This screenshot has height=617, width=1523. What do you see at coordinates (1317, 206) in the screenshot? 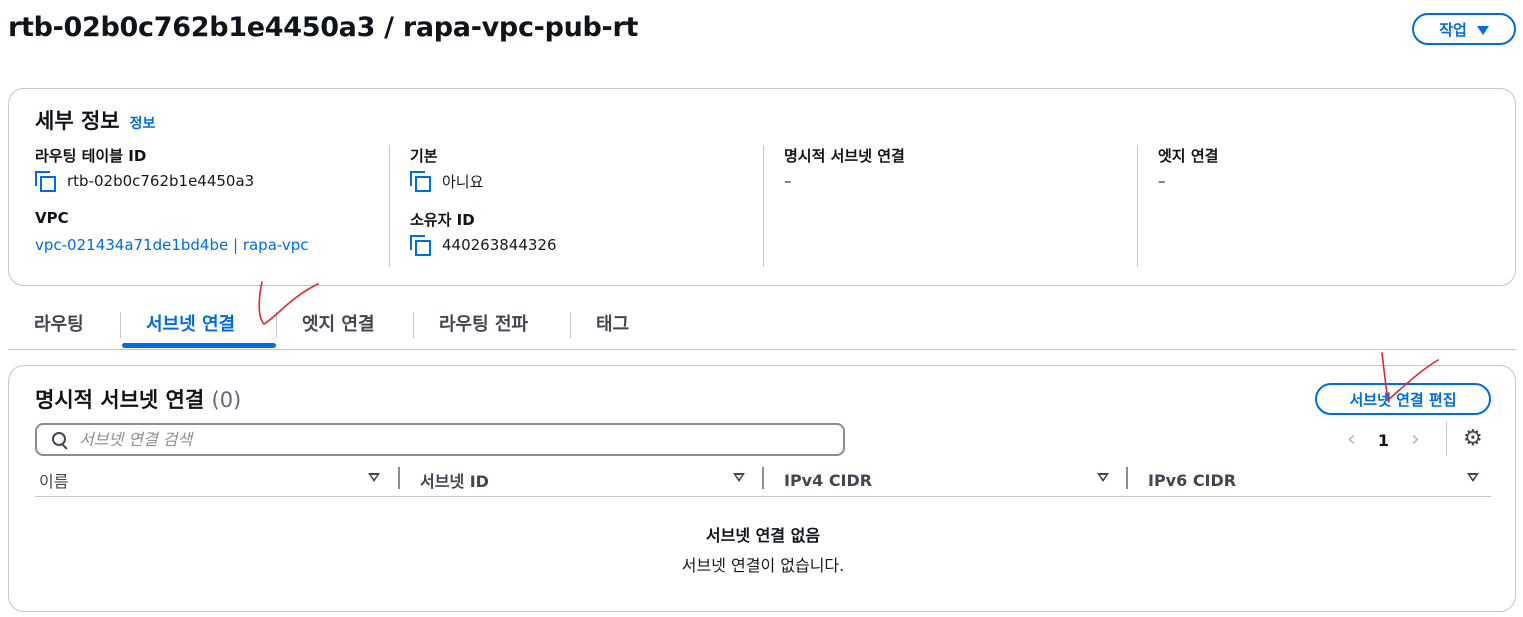
I see `details-col-4: 엣지 연결 –` at bounding box center [1317, 206].